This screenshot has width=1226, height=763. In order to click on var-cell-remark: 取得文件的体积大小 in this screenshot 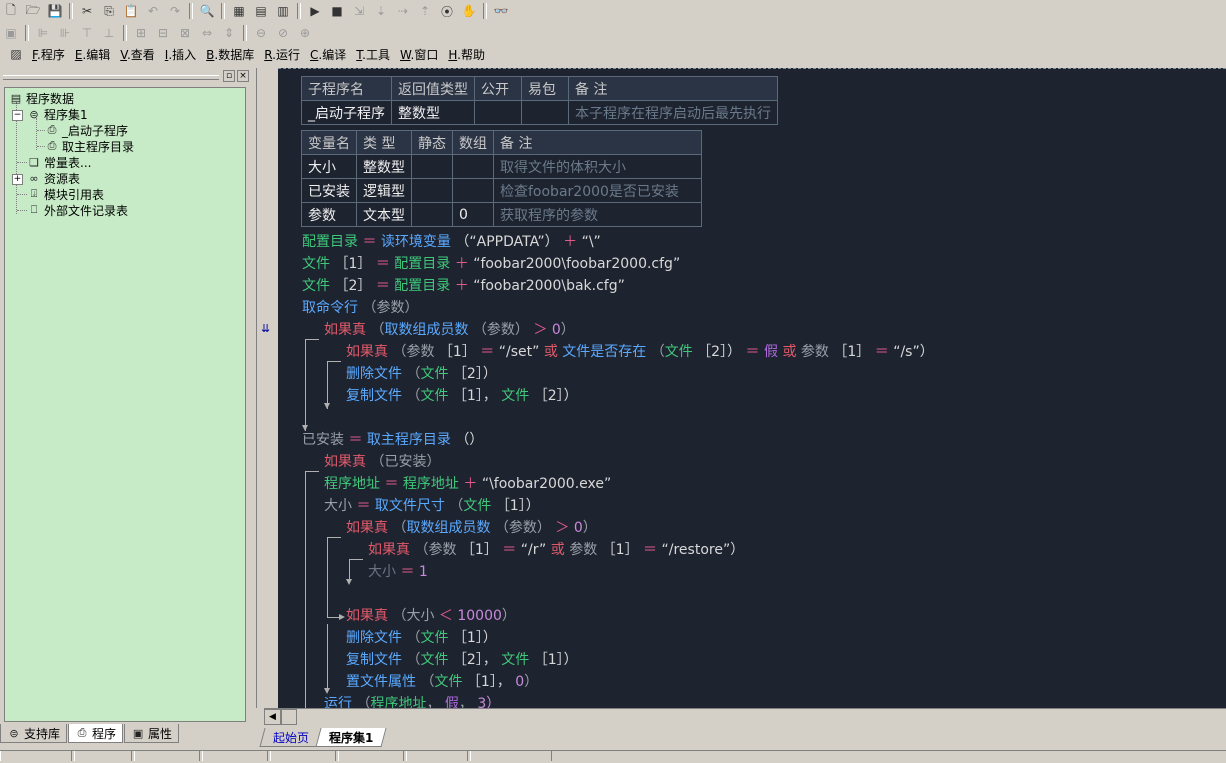, I will do `click(597, 166)`.